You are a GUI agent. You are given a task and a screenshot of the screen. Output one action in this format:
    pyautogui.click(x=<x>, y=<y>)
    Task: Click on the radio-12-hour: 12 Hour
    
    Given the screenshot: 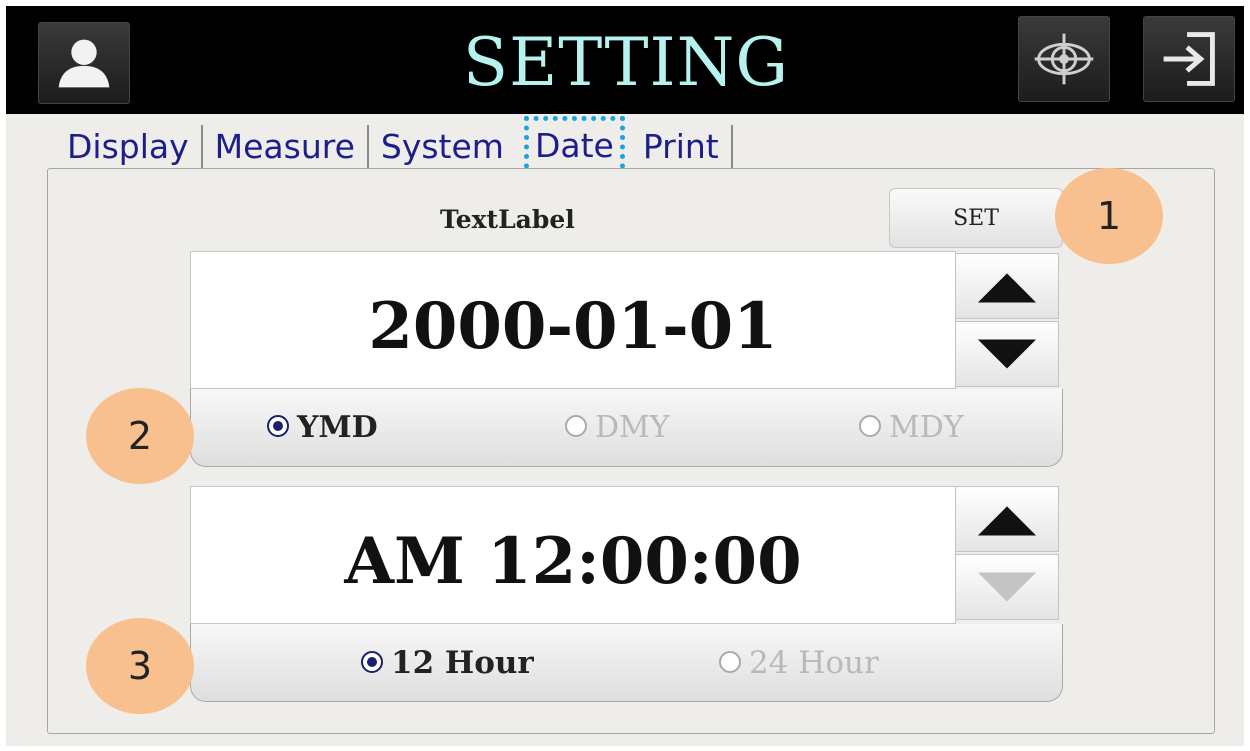 What is the action you would take?
    pyautogui.click(x=447, y=663)
    